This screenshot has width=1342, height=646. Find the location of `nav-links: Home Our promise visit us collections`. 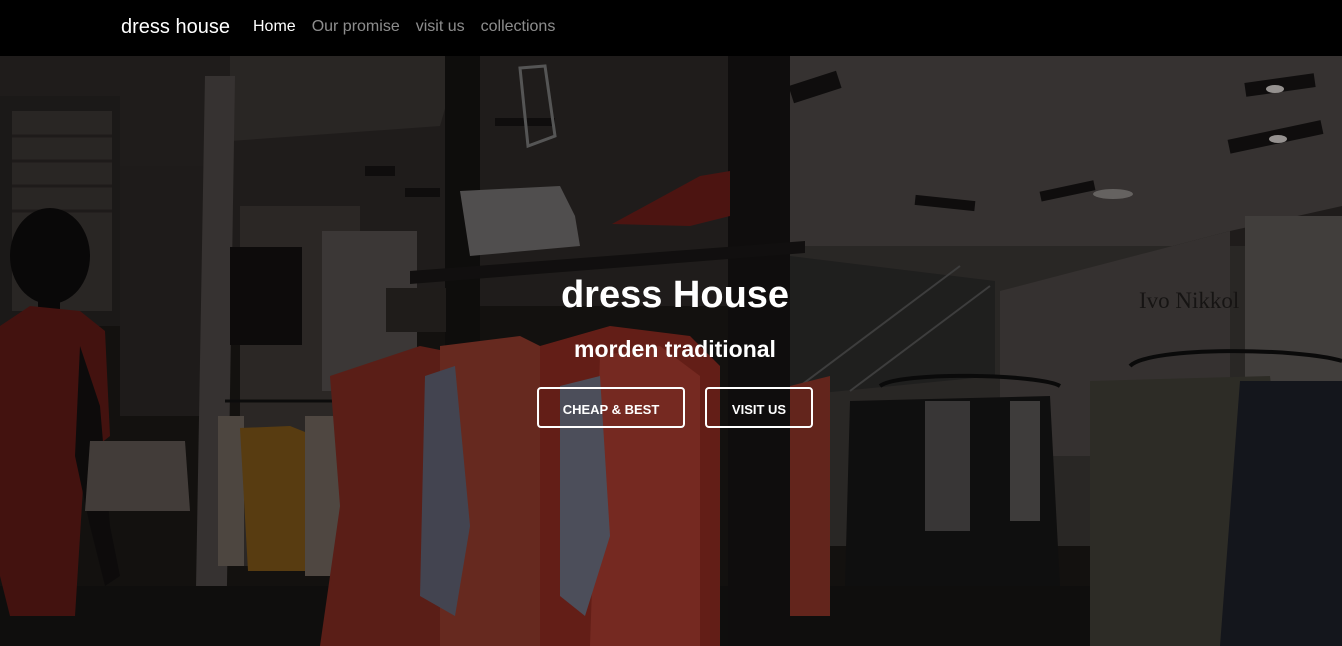

nav-links: Home Our promise visit us collections is located at coordinates (404, 27).